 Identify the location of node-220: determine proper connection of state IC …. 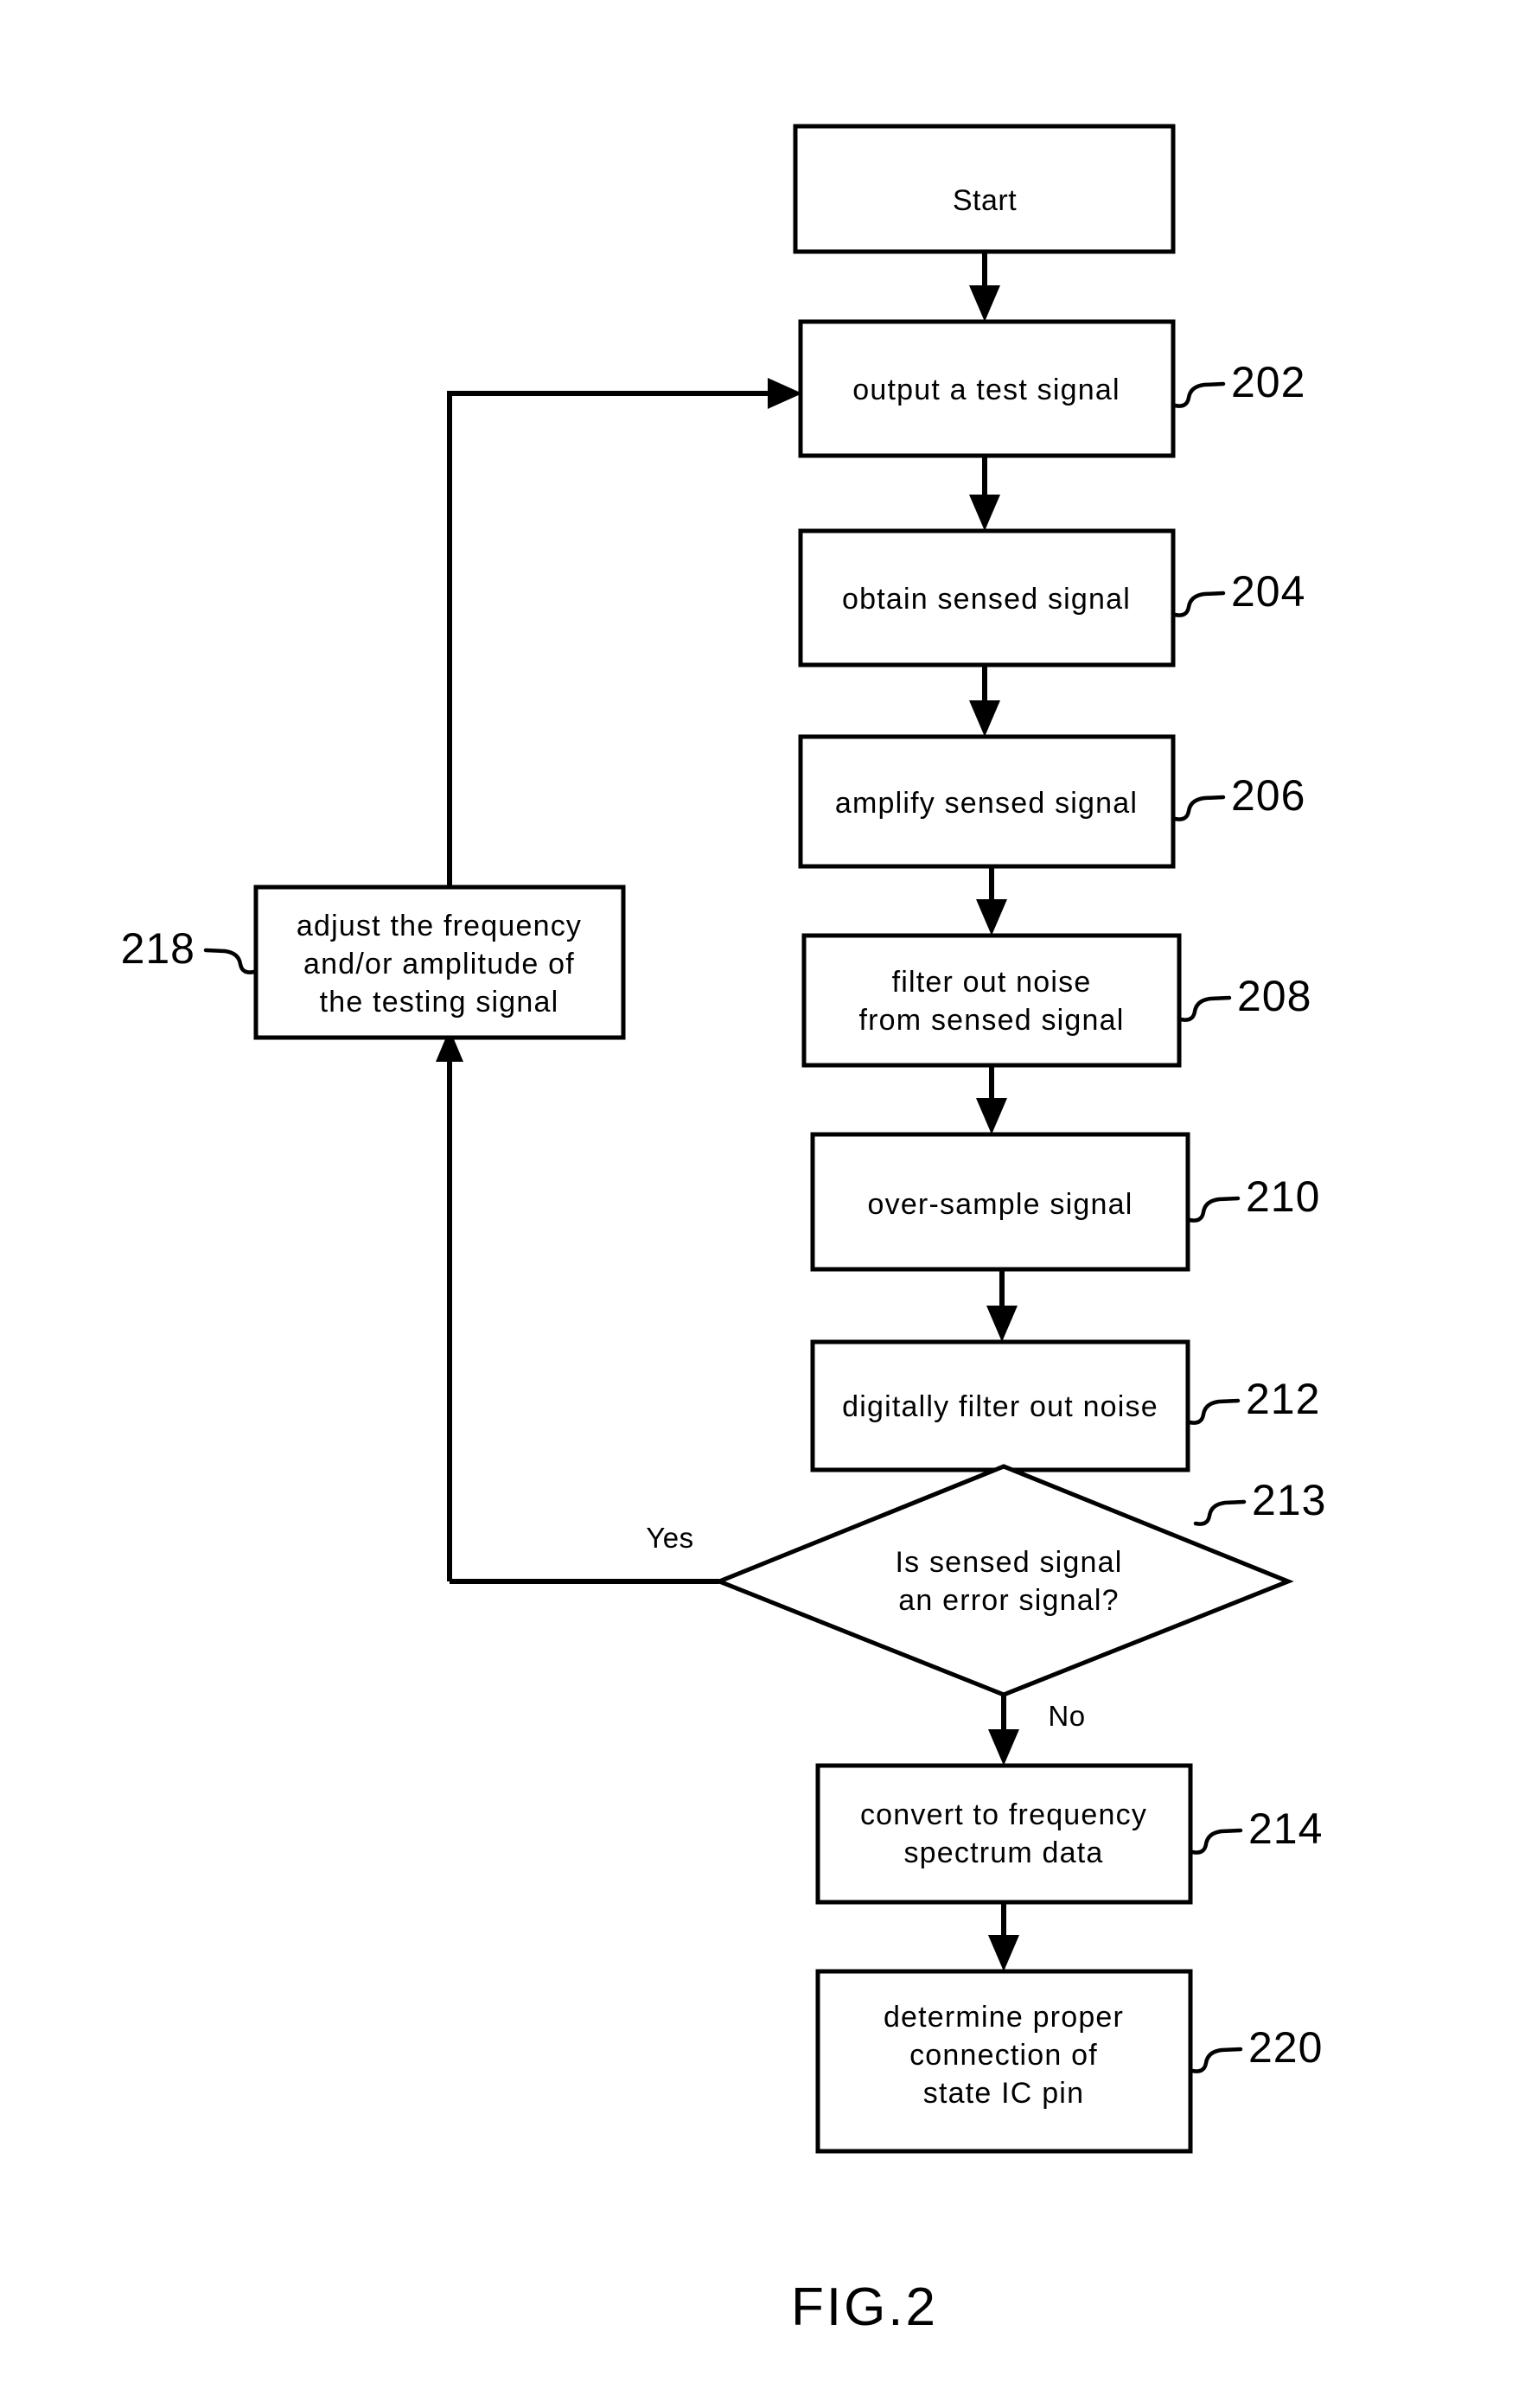
(1069, 2061).